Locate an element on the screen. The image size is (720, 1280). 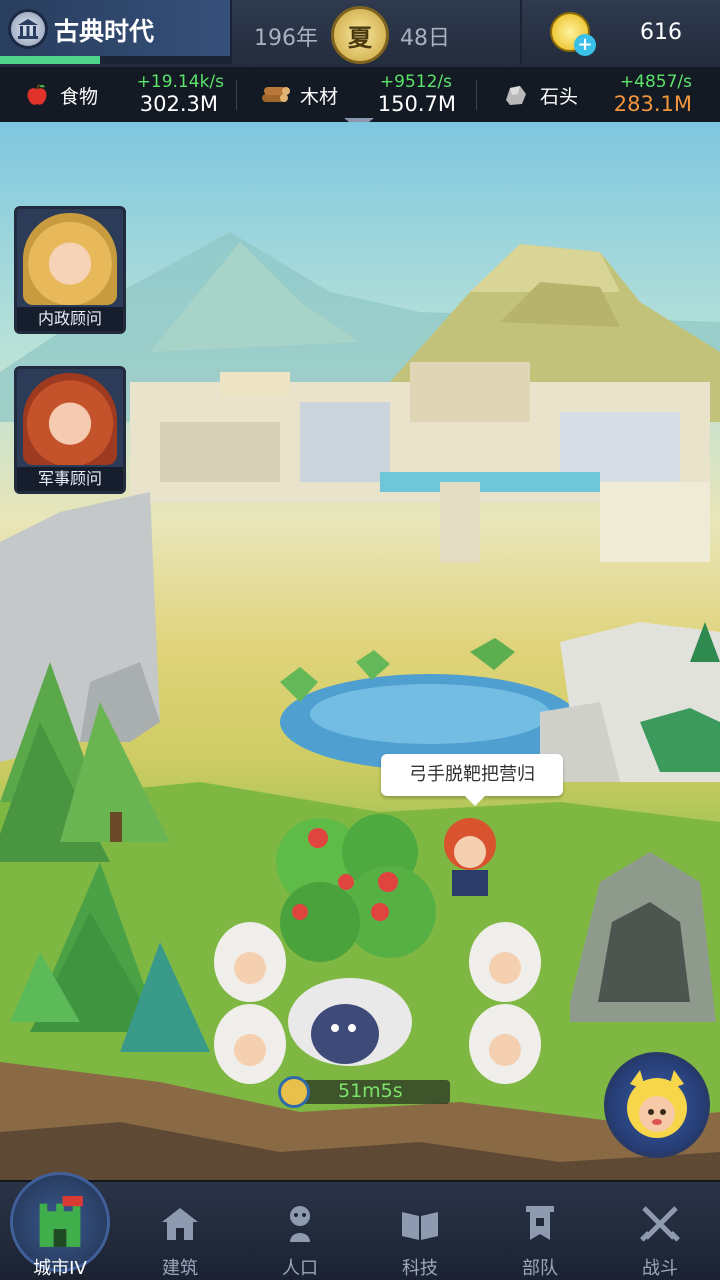
nav-label: 战斗 is located at coordinates (660, 1268).